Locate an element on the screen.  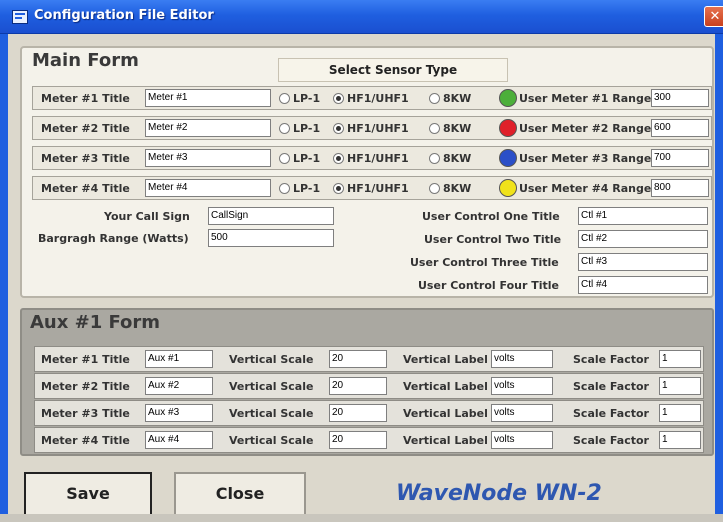
aux-meter-input: Aux #1 is located at coordinates (179, 359).